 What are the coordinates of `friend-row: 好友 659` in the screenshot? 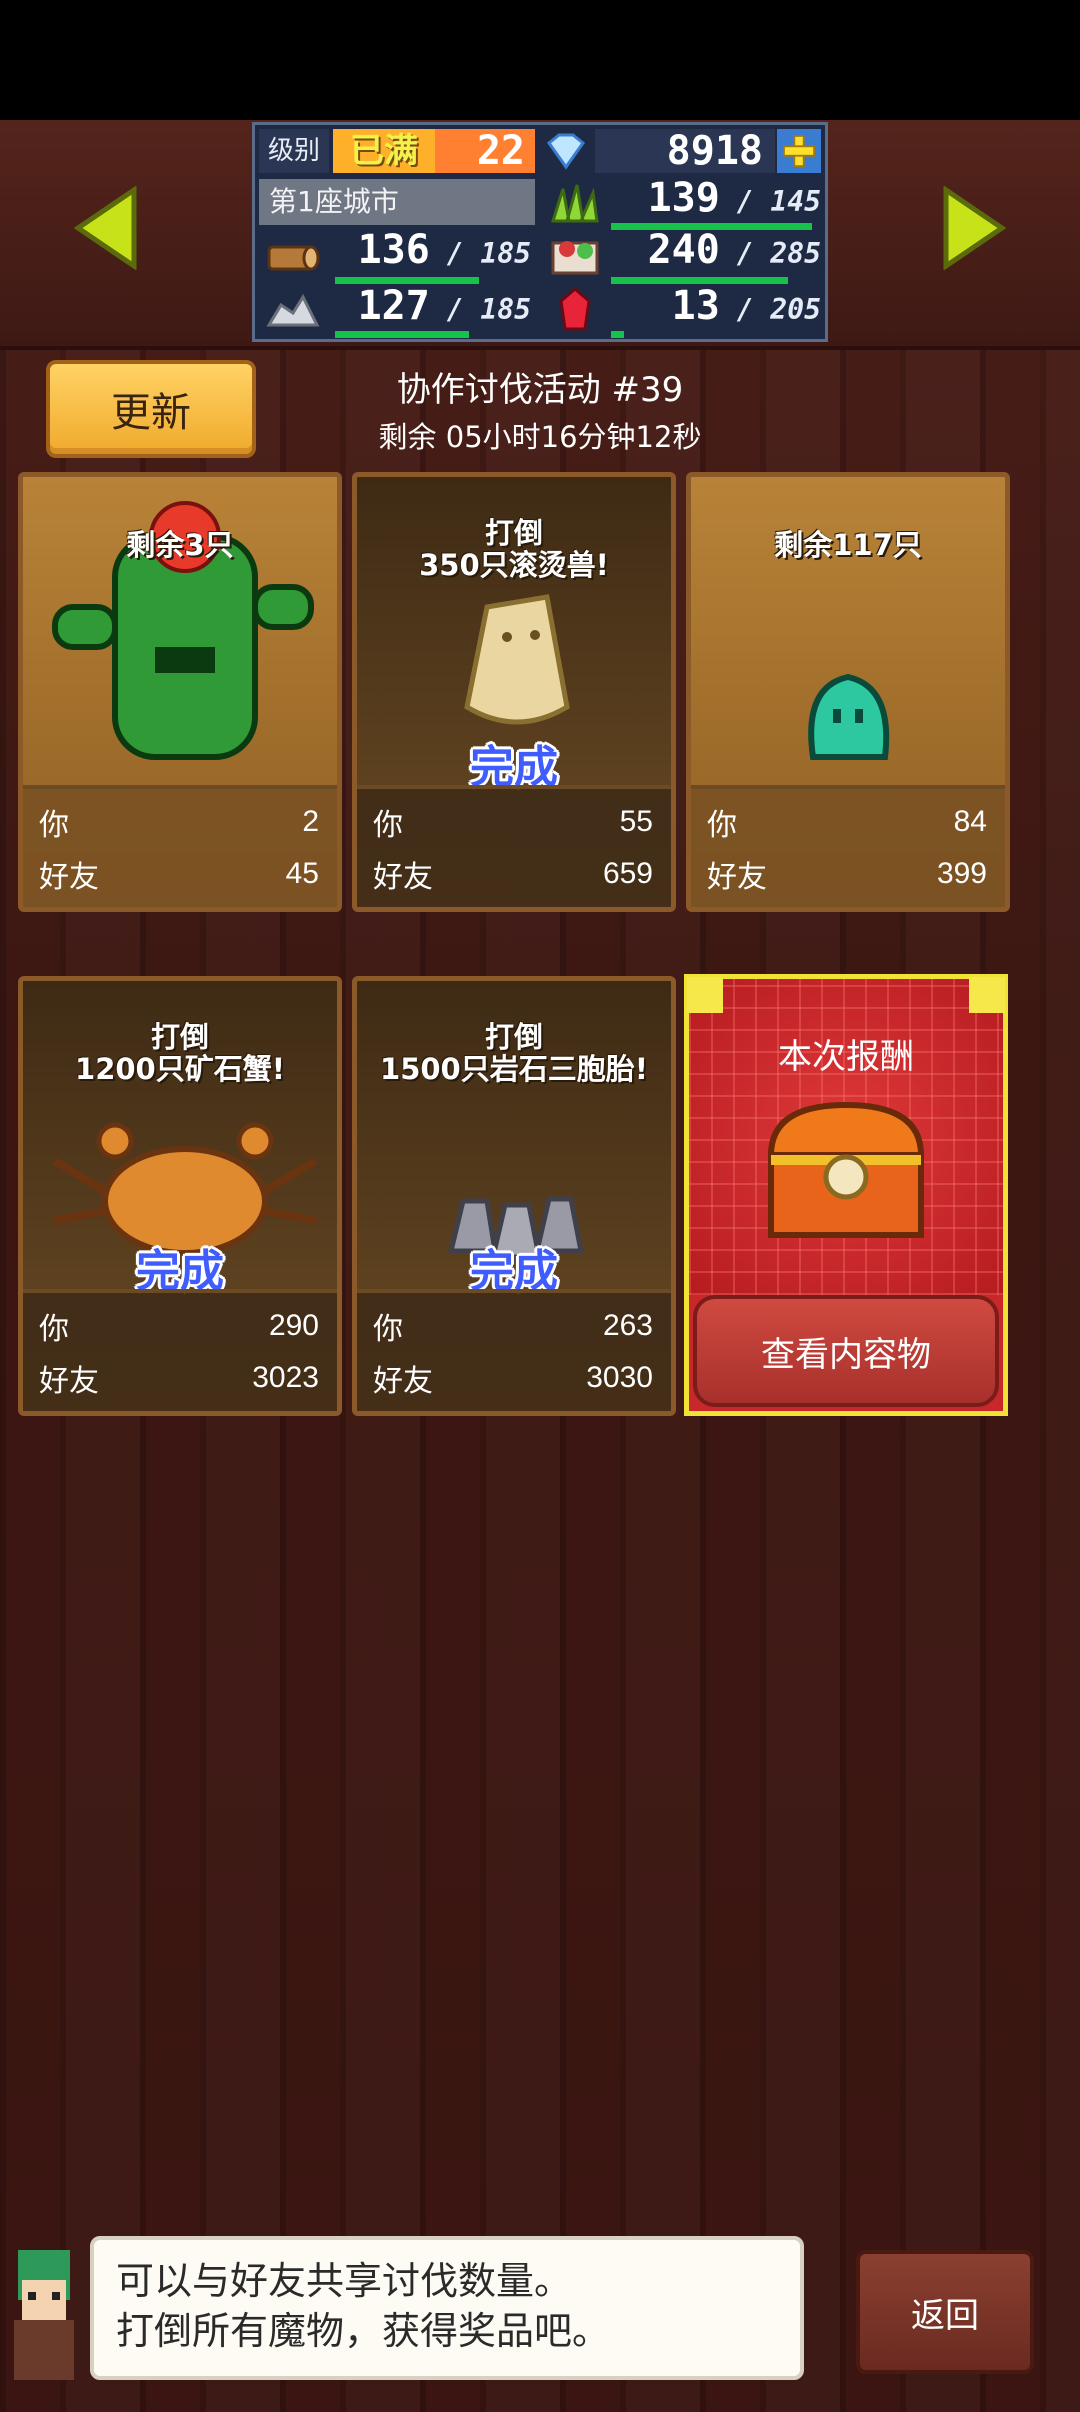 It's located at (513, 874).